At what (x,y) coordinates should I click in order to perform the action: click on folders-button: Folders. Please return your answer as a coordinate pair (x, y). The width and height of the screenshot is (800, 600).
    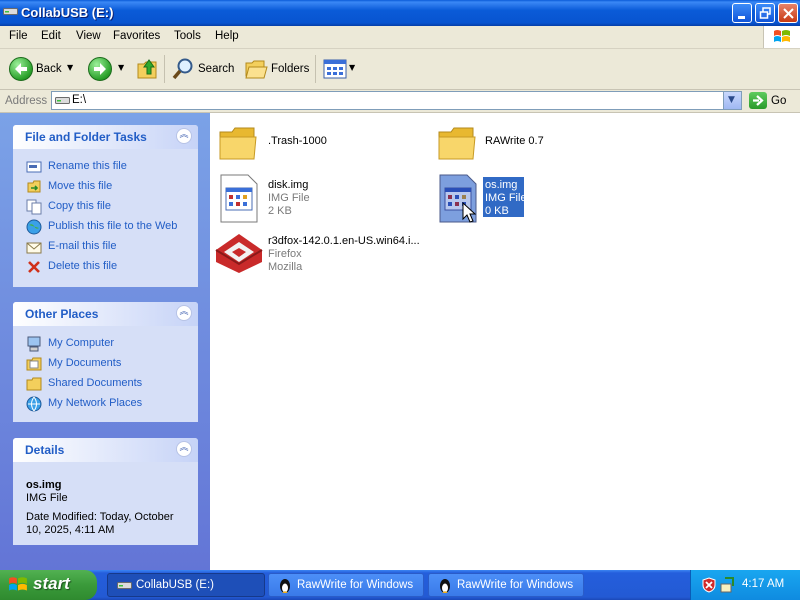
    Looking at the image, I should click on (290, 69).